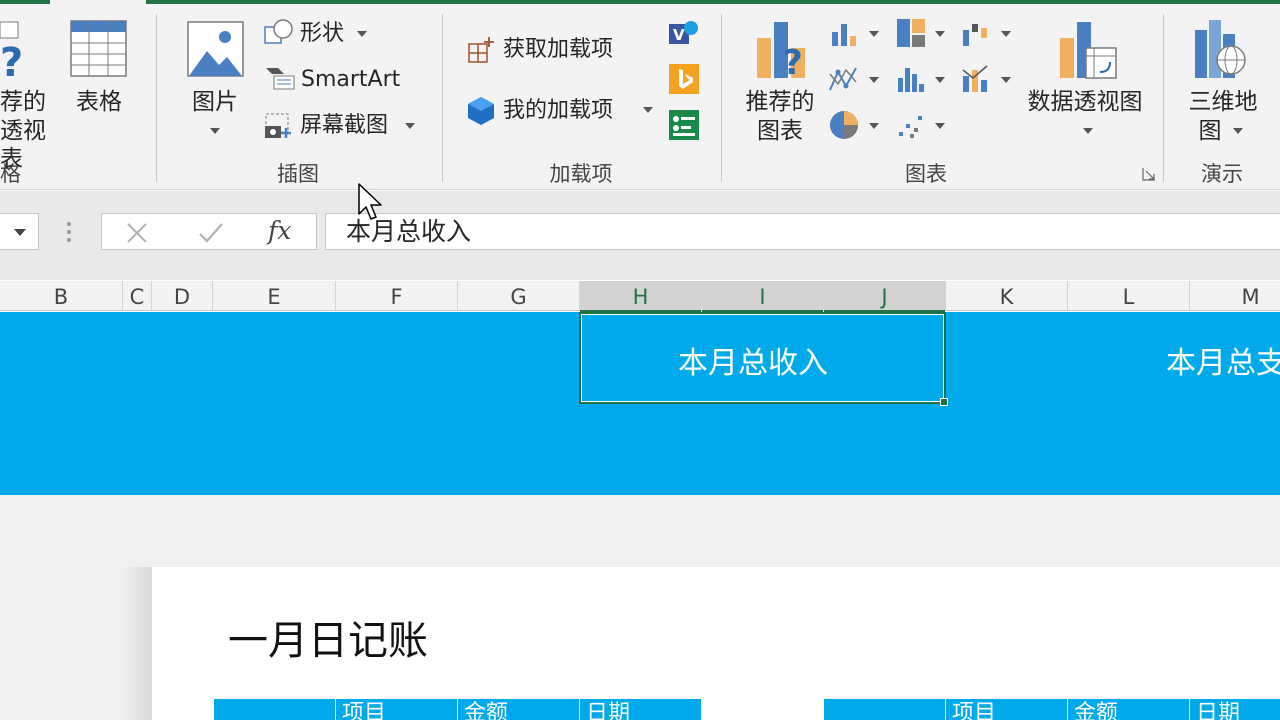 This screenshot has width=1280, height=720. What do you see at coordinates (328, 637) in the screenshot?
I see `ledger-title: 一月日记账` at bounding box center [328, 637].